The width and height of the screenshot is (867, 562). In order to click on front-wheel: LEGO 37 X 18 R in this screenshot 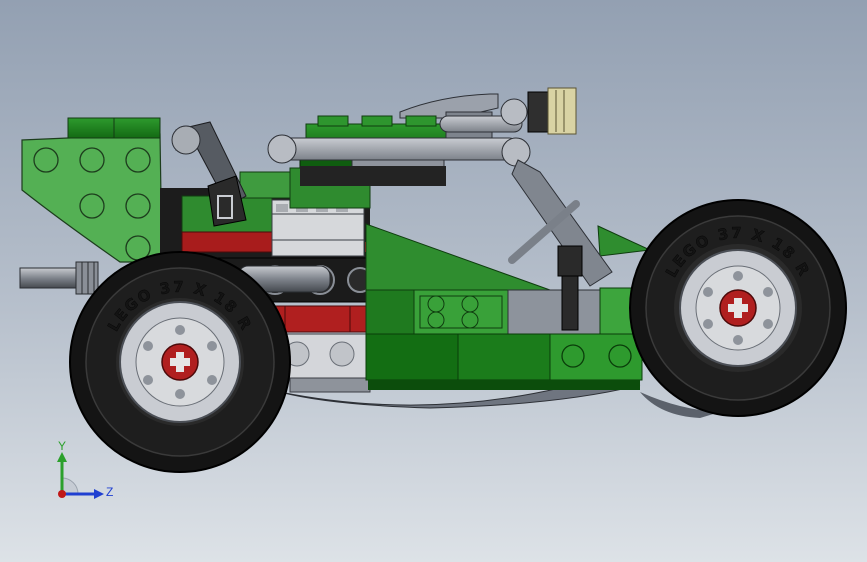, I will do `click(738, 308)`.